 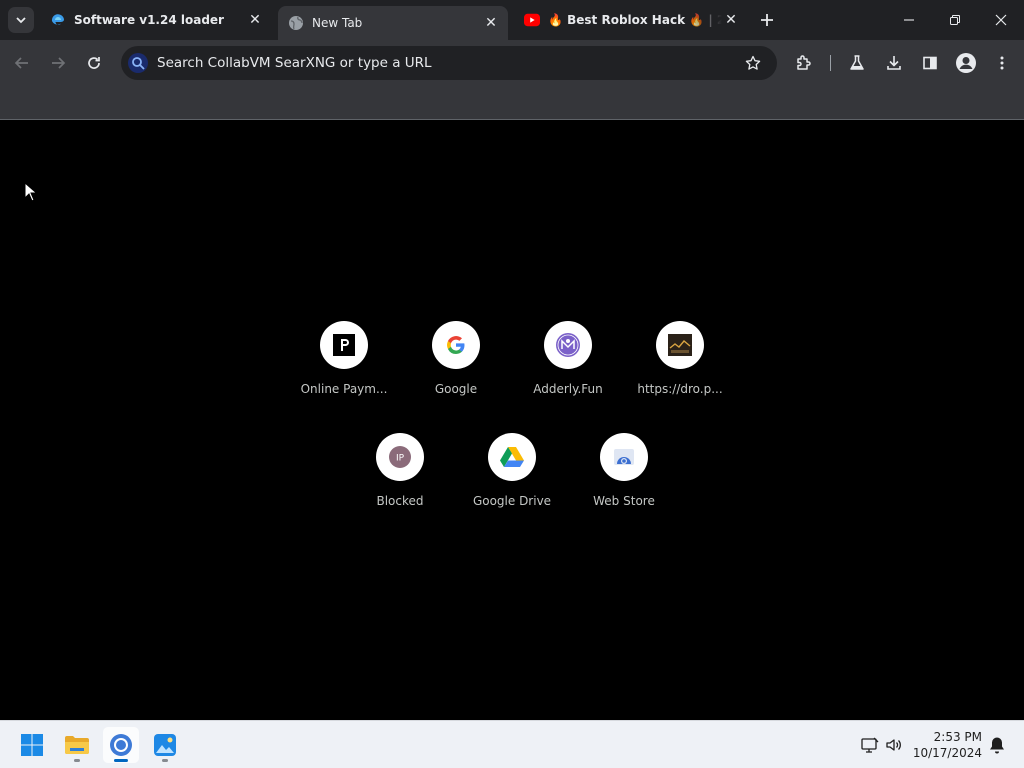 I want to click on folder-icon, so click(x=77, y=745).